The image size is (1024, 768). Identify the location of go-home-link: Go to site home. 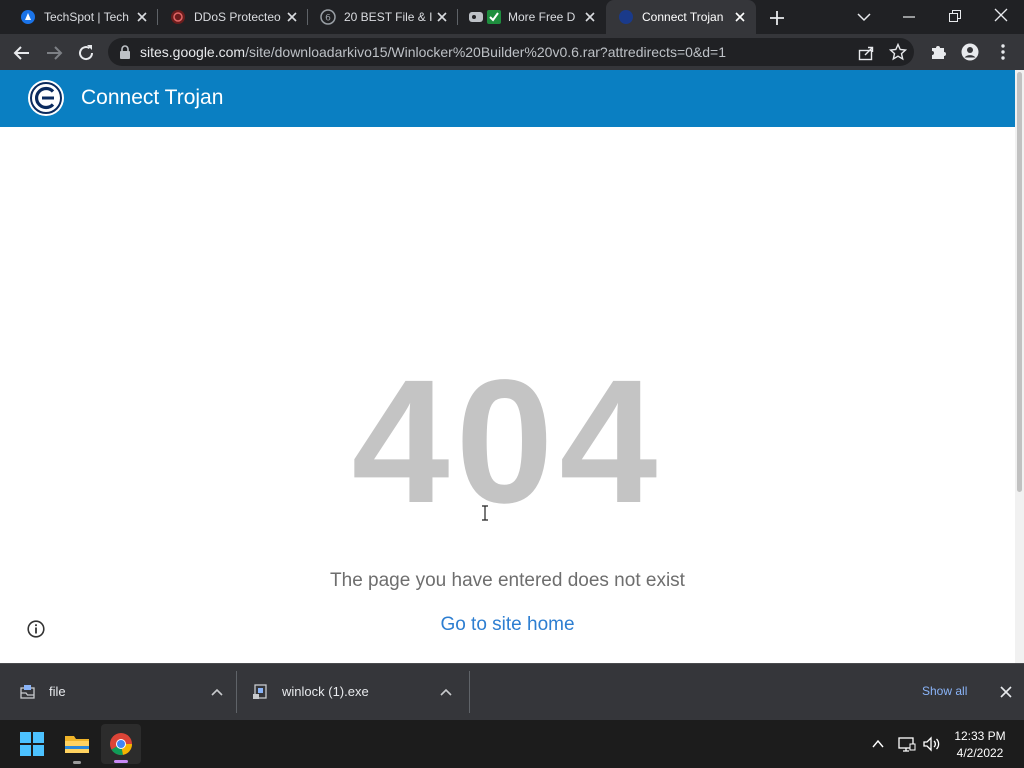
(507, 625).